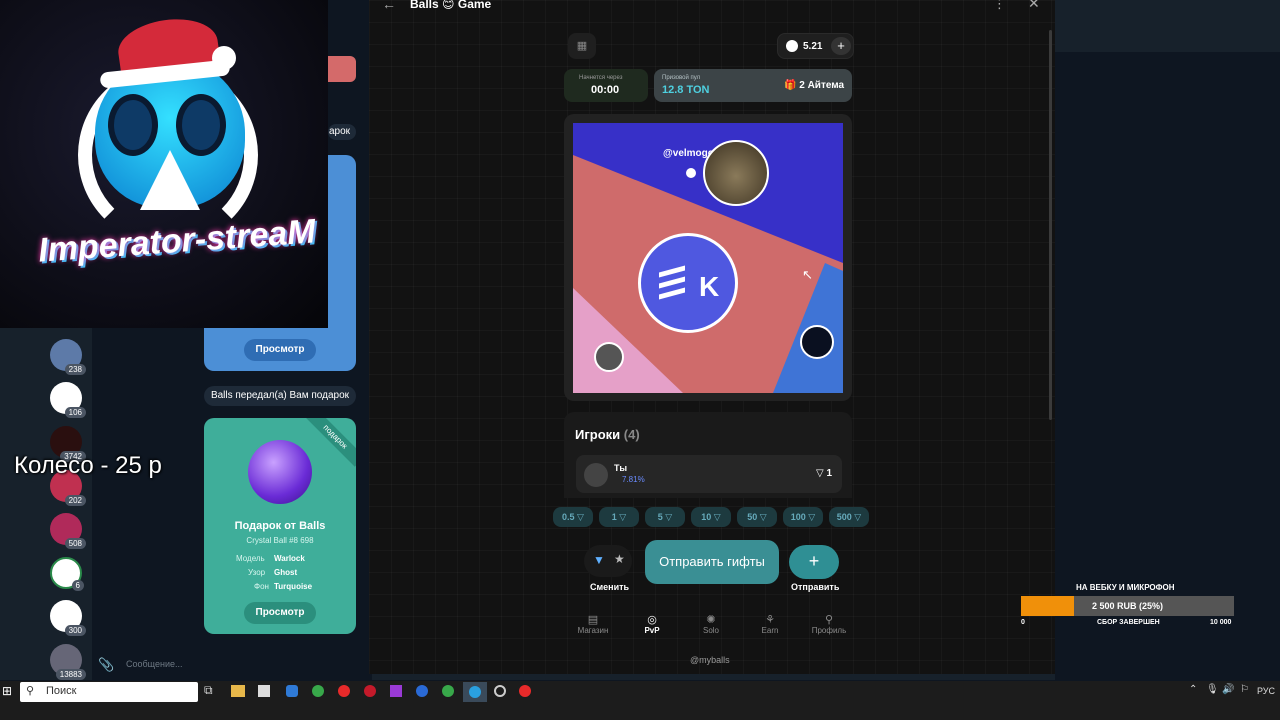 Image resolution: width=1280 pixels, height=720 pixels. Describe the element at coordinates (109, 692) in the screenshot. I see `taskbar-search: ⚲ Поиск` at that location.